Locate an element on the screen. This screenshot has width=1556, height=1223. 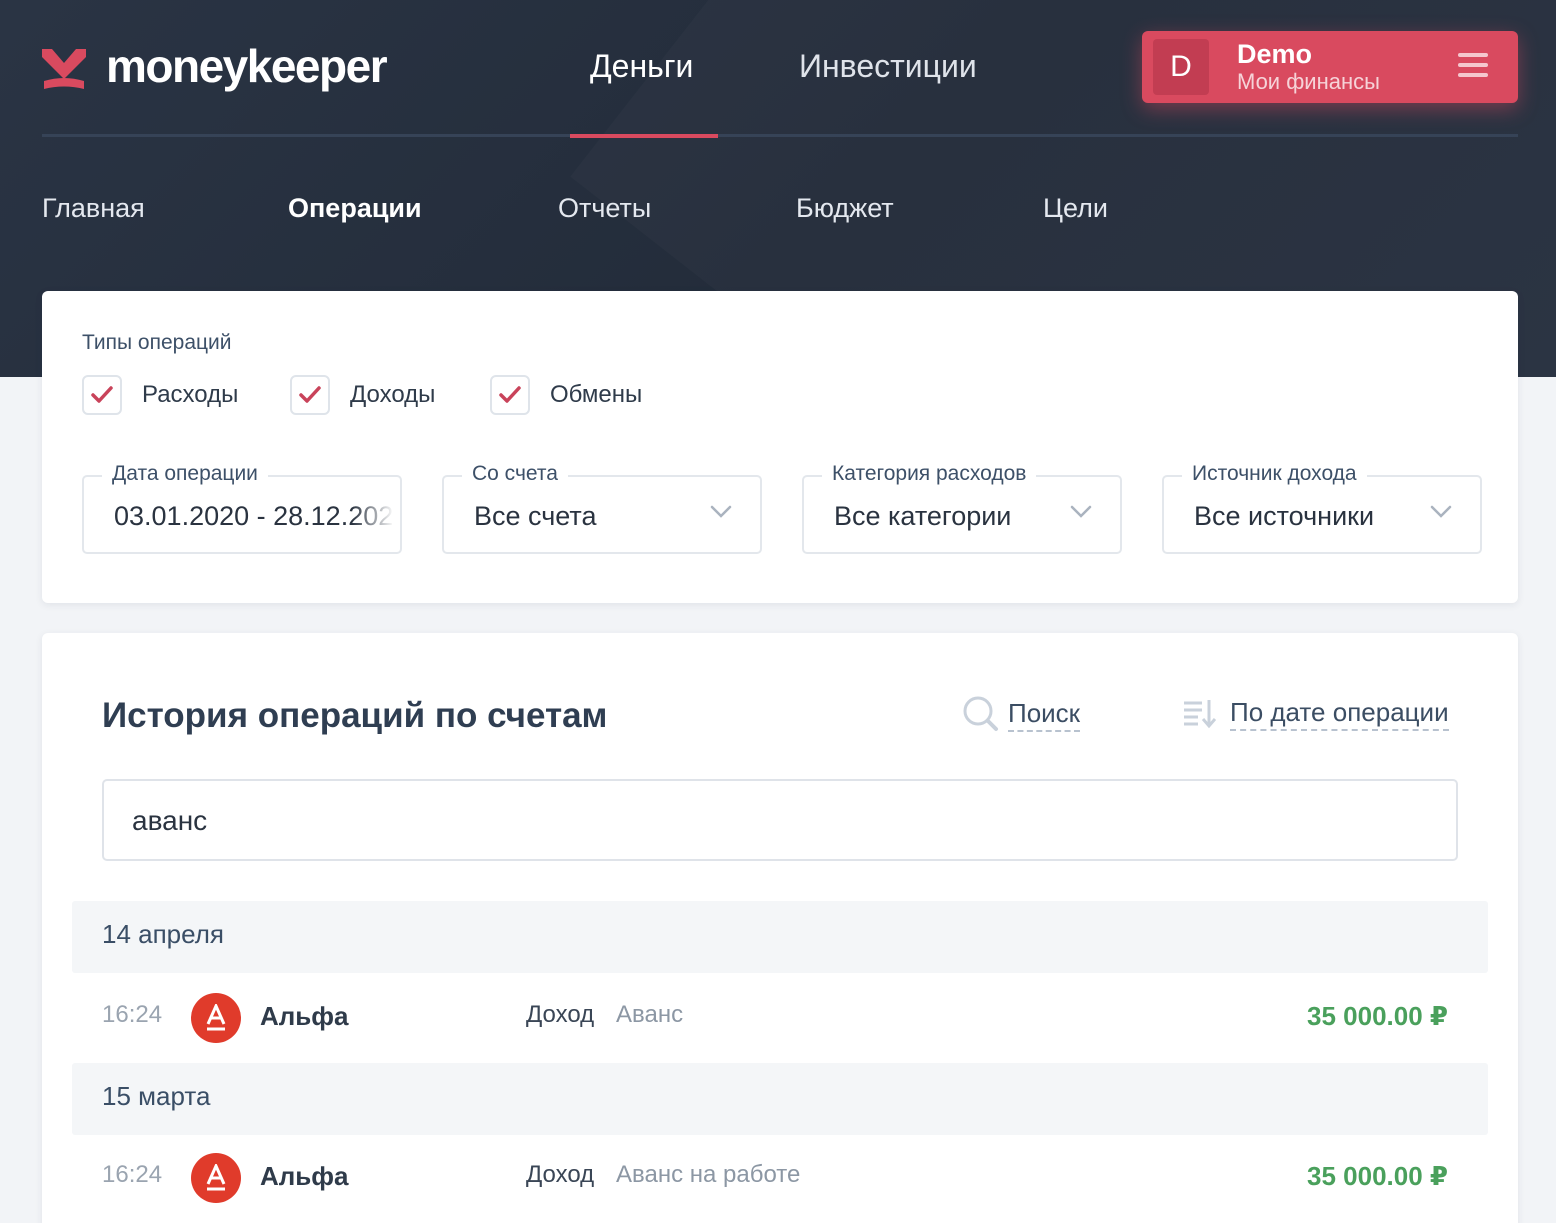
hamburger-menu-icon is located at coordinates (1473, 66).